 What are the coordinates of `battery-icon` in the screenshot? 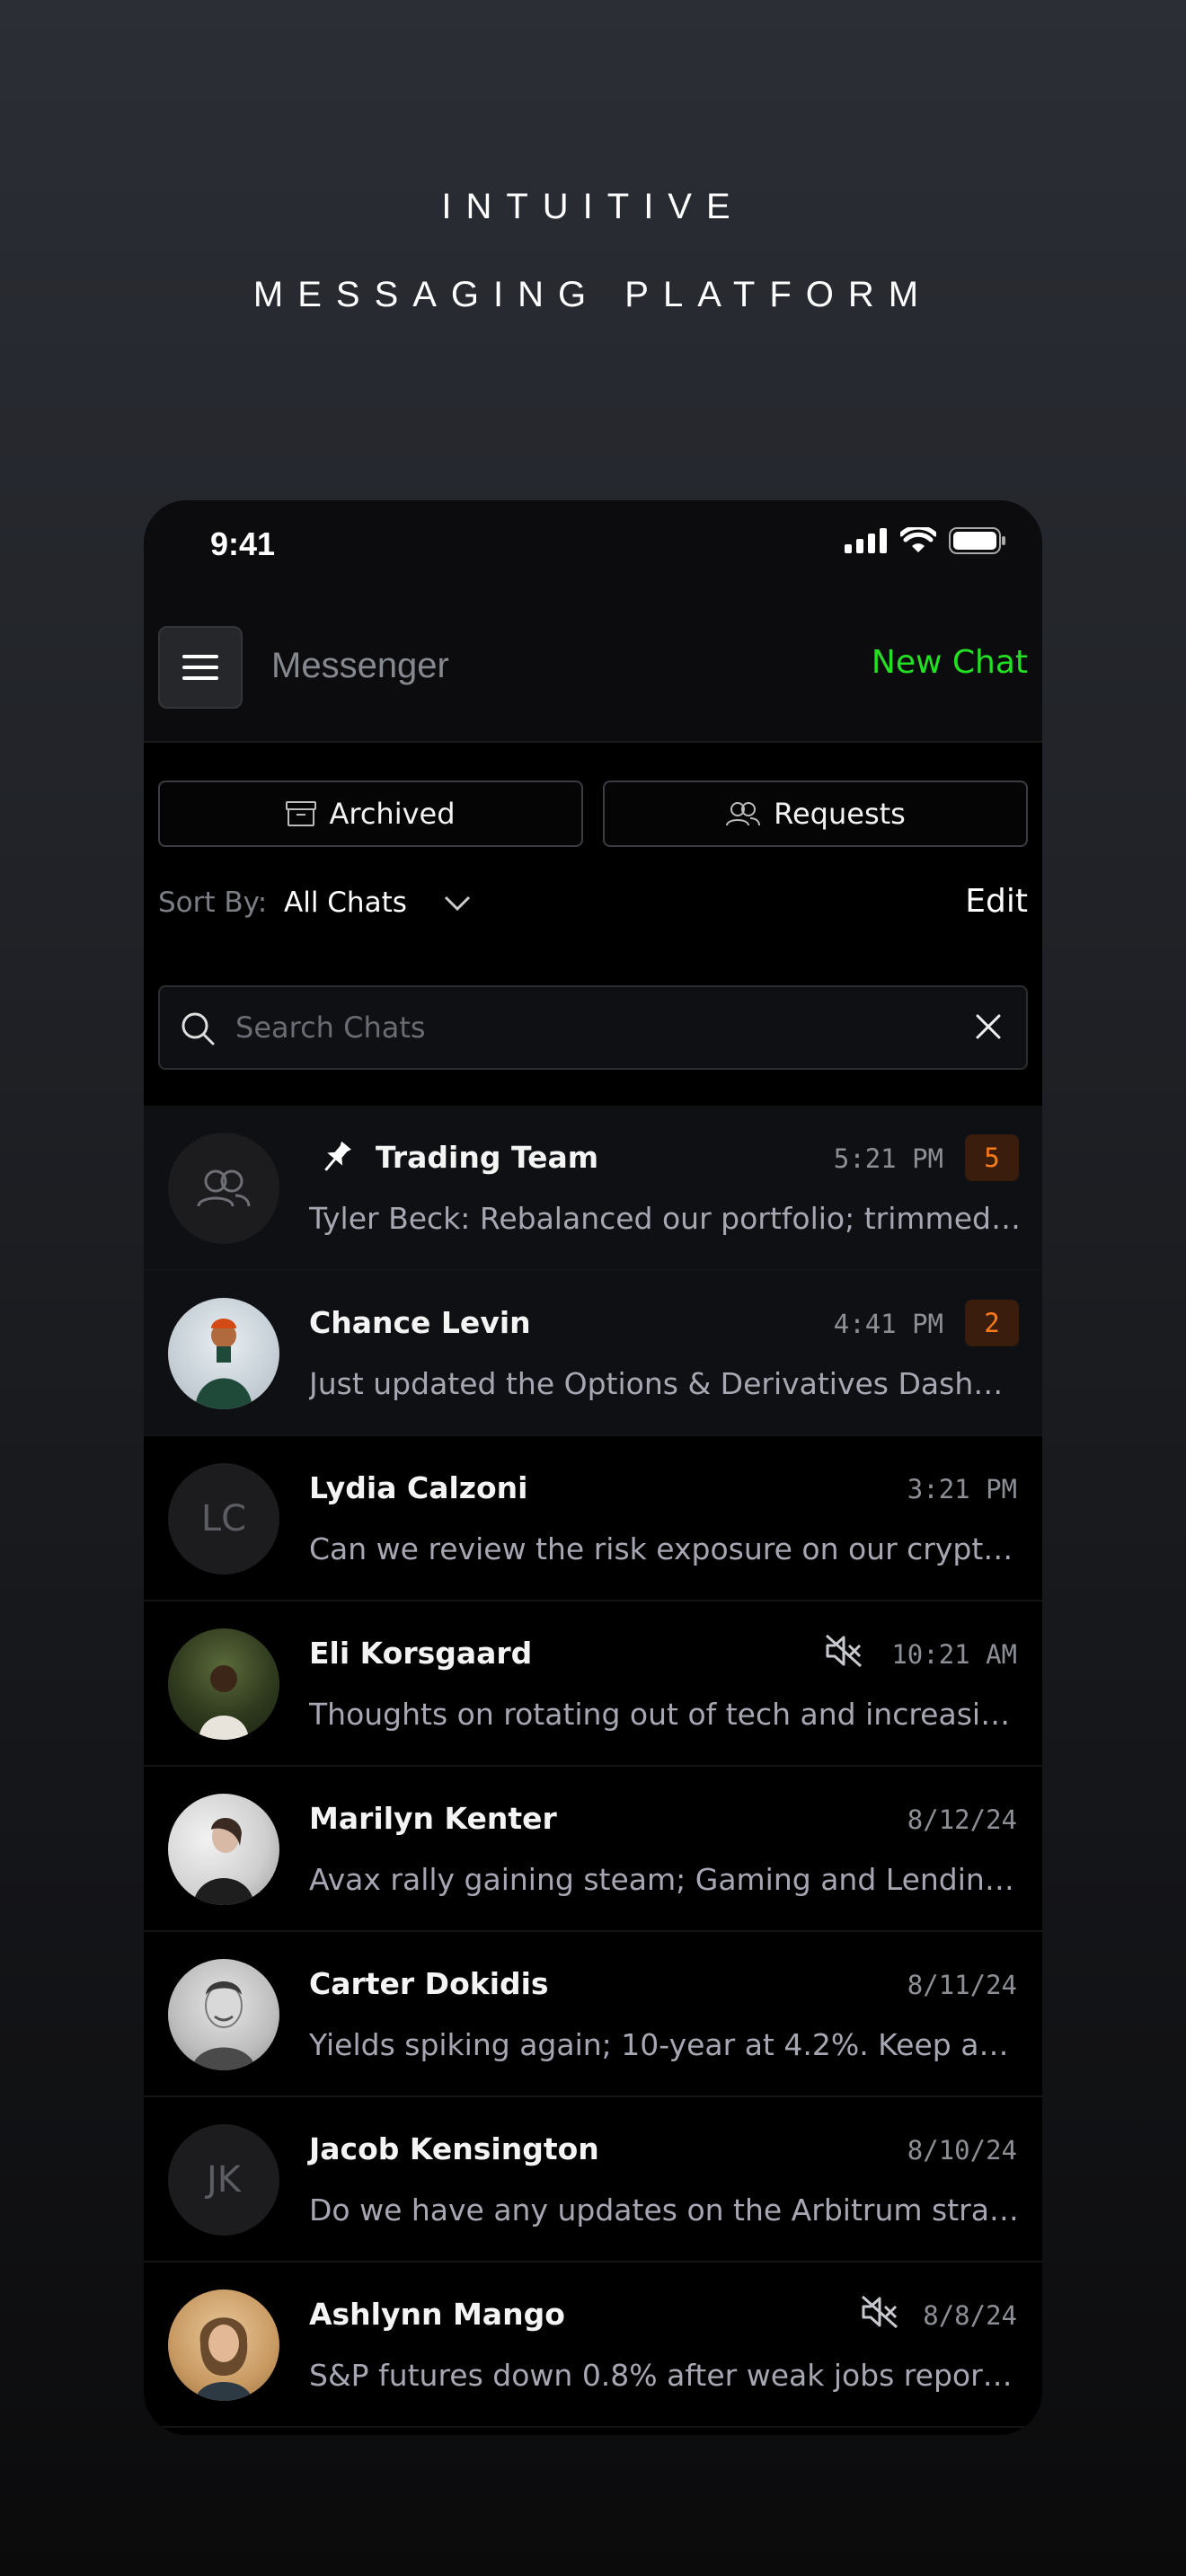 It's located at (977, 540).